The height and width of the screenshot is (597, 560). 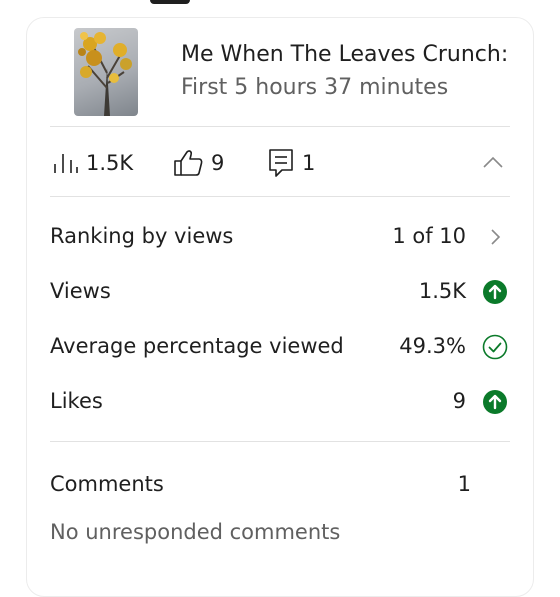 What do you see at coordinates (432, 346) in the screenshot?
I see `avg-viewed-value: 49.3%` at bounding box center [432, 346].